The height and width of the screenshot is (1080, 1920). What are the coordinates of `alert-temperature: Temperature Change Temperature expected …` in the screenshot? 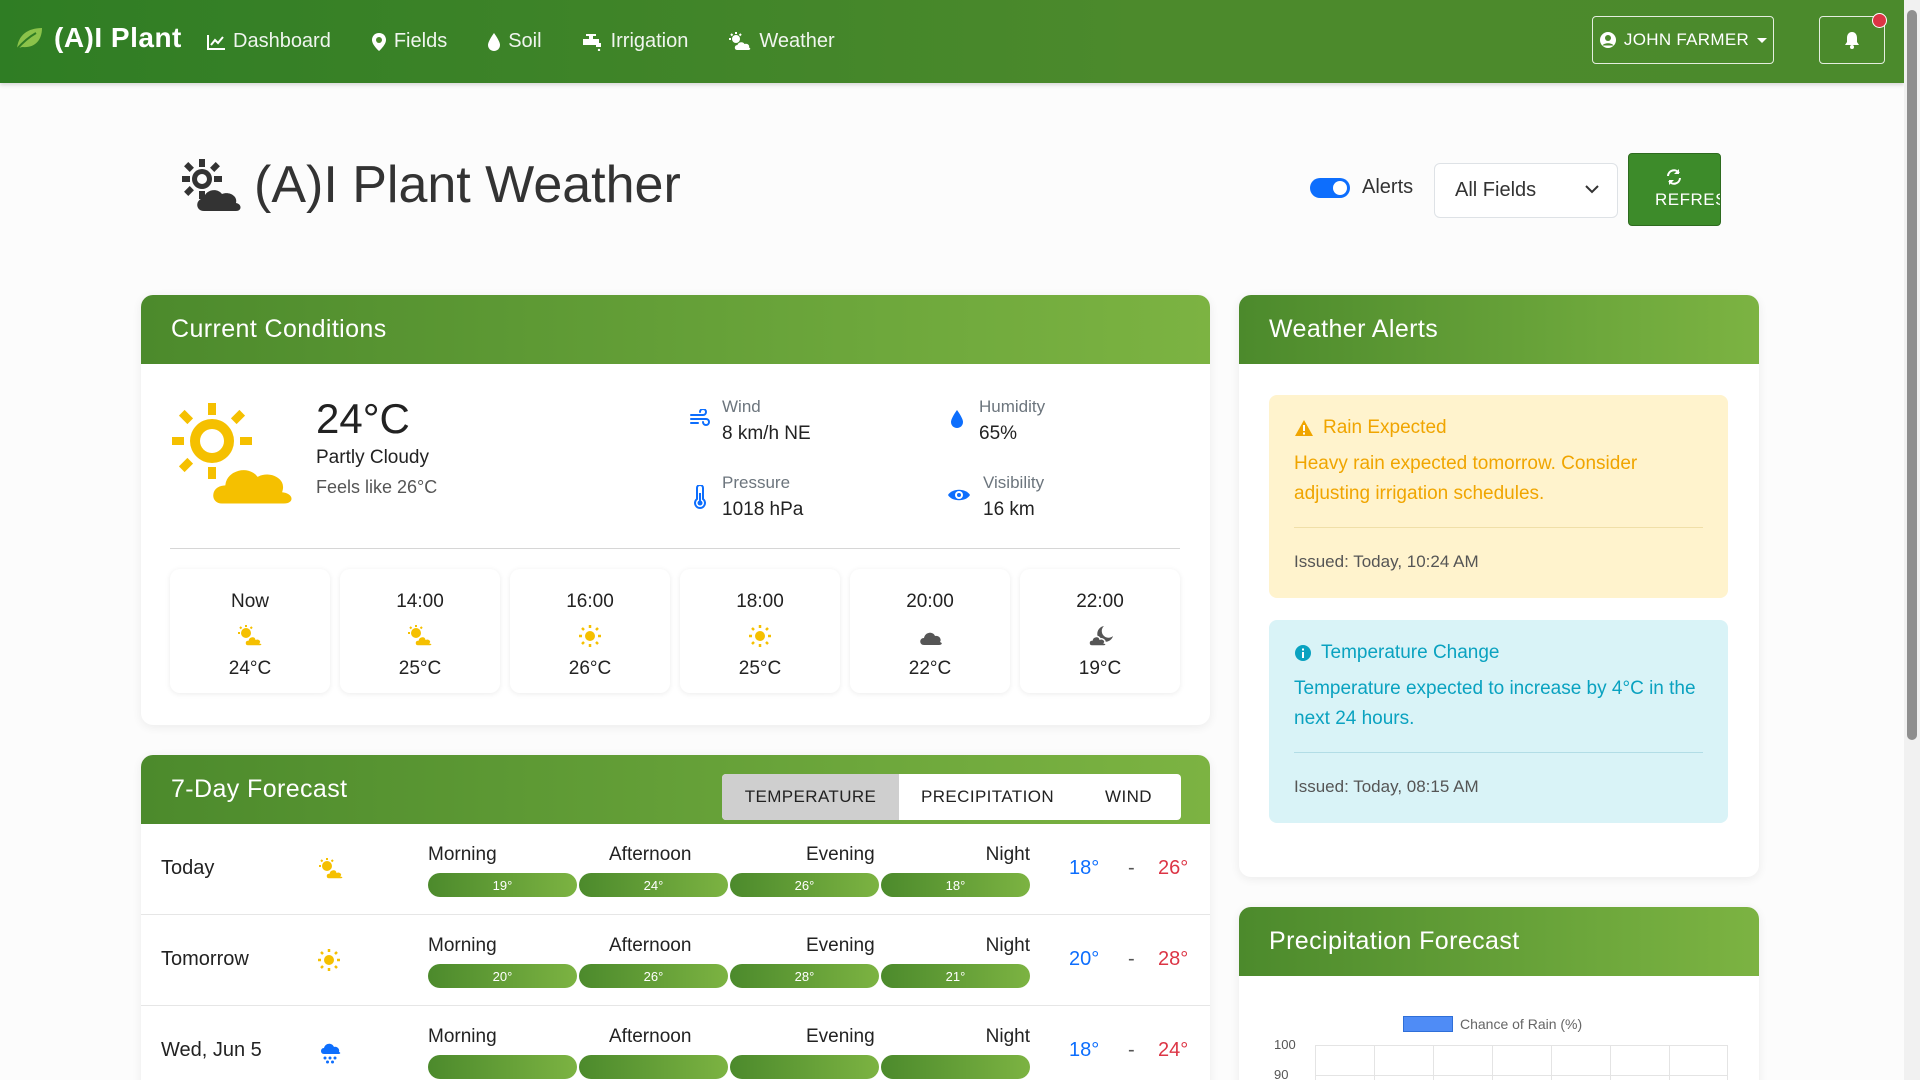 It's located at (1498, 721).